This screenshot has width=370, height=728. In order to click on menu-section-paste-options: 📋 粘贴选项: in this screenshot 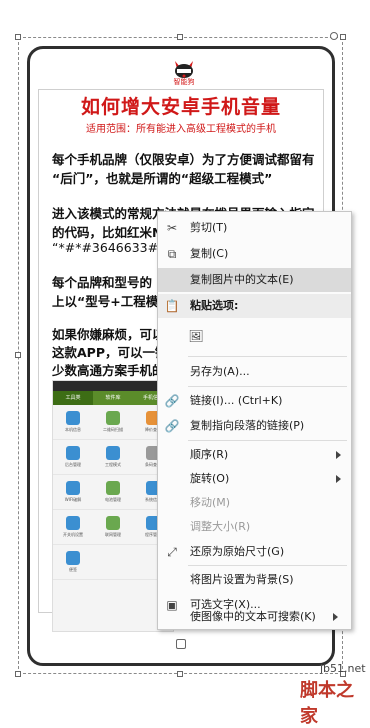, I will do `click(254, 306)`.